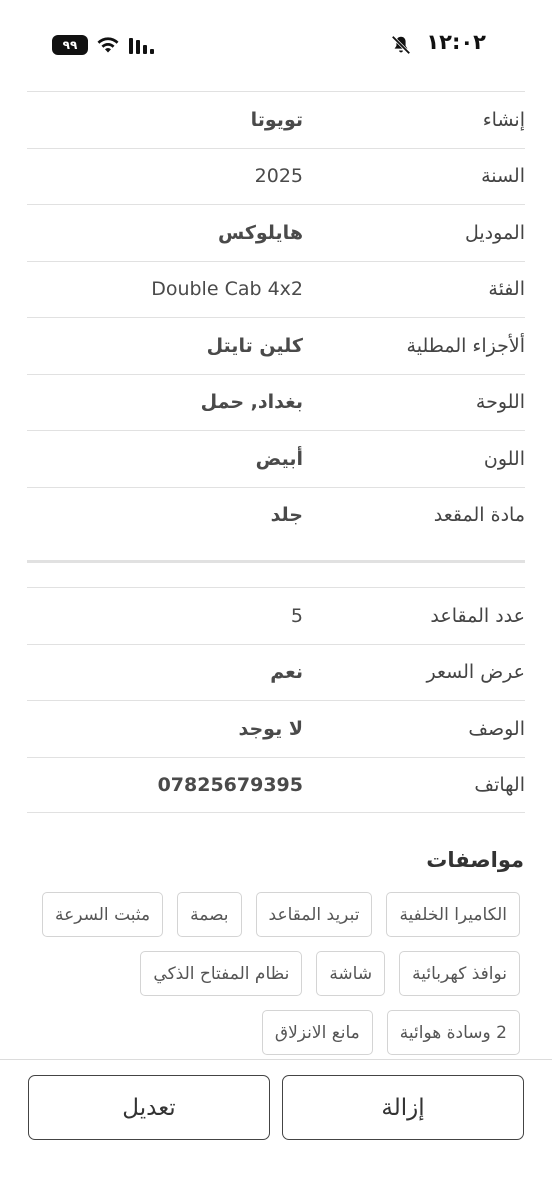  Describe the element at coordinates (476, 672) in the screenshot. I see `detail-label: عرض السعر` at that location.